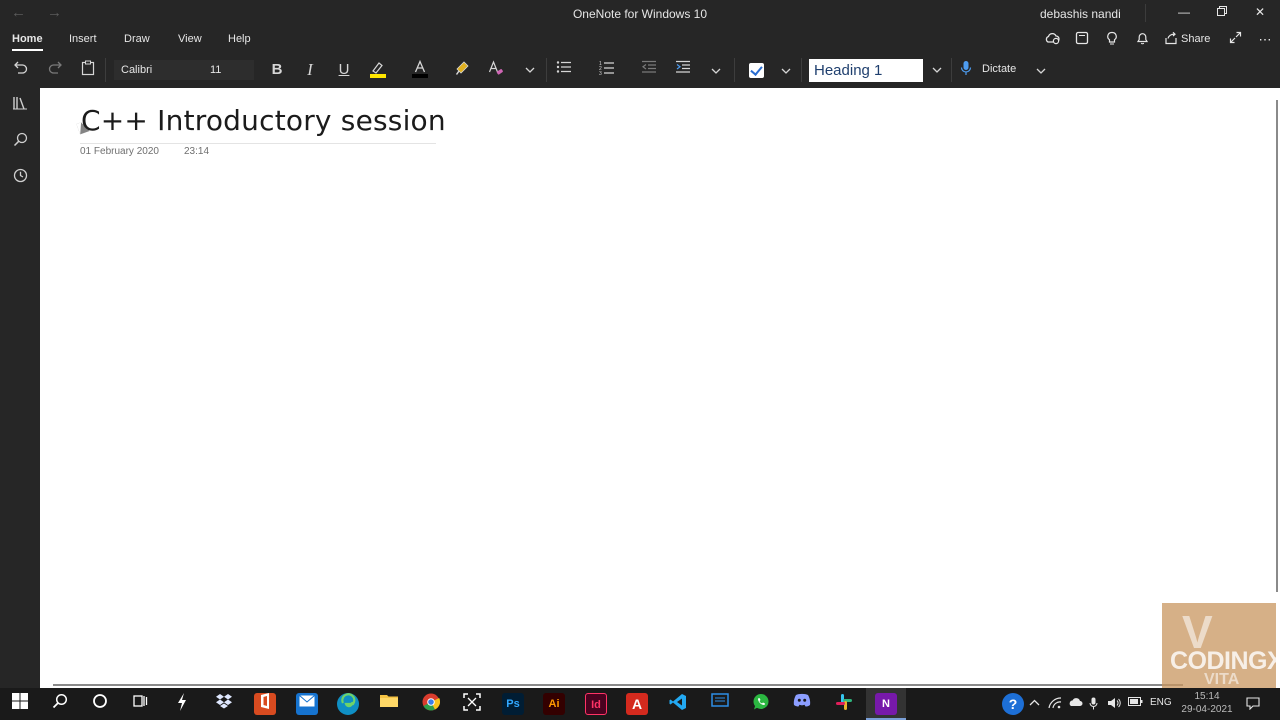  What do you see at coordinates (1265, 40) in the screenshot?
I see `more-options-icon: ⋯` at bounding box center [1265, 40].